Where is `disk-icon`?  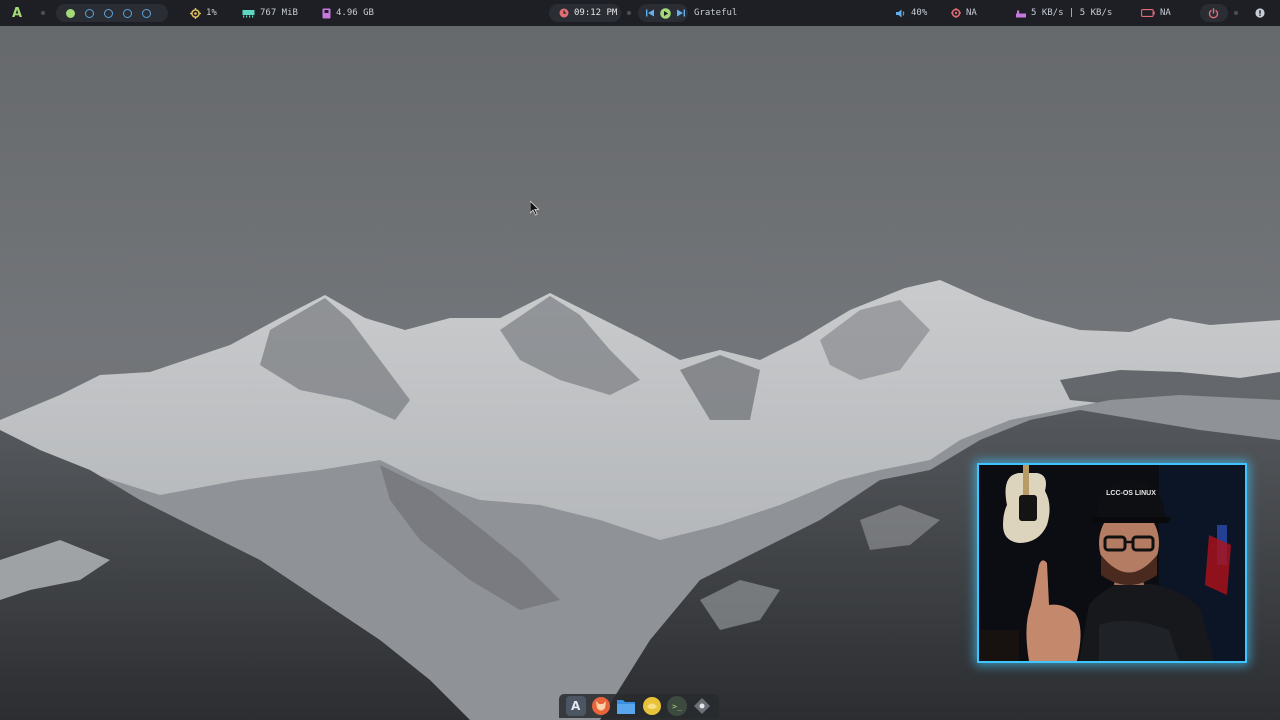 disk-icon is located at coordinates (326, 13).